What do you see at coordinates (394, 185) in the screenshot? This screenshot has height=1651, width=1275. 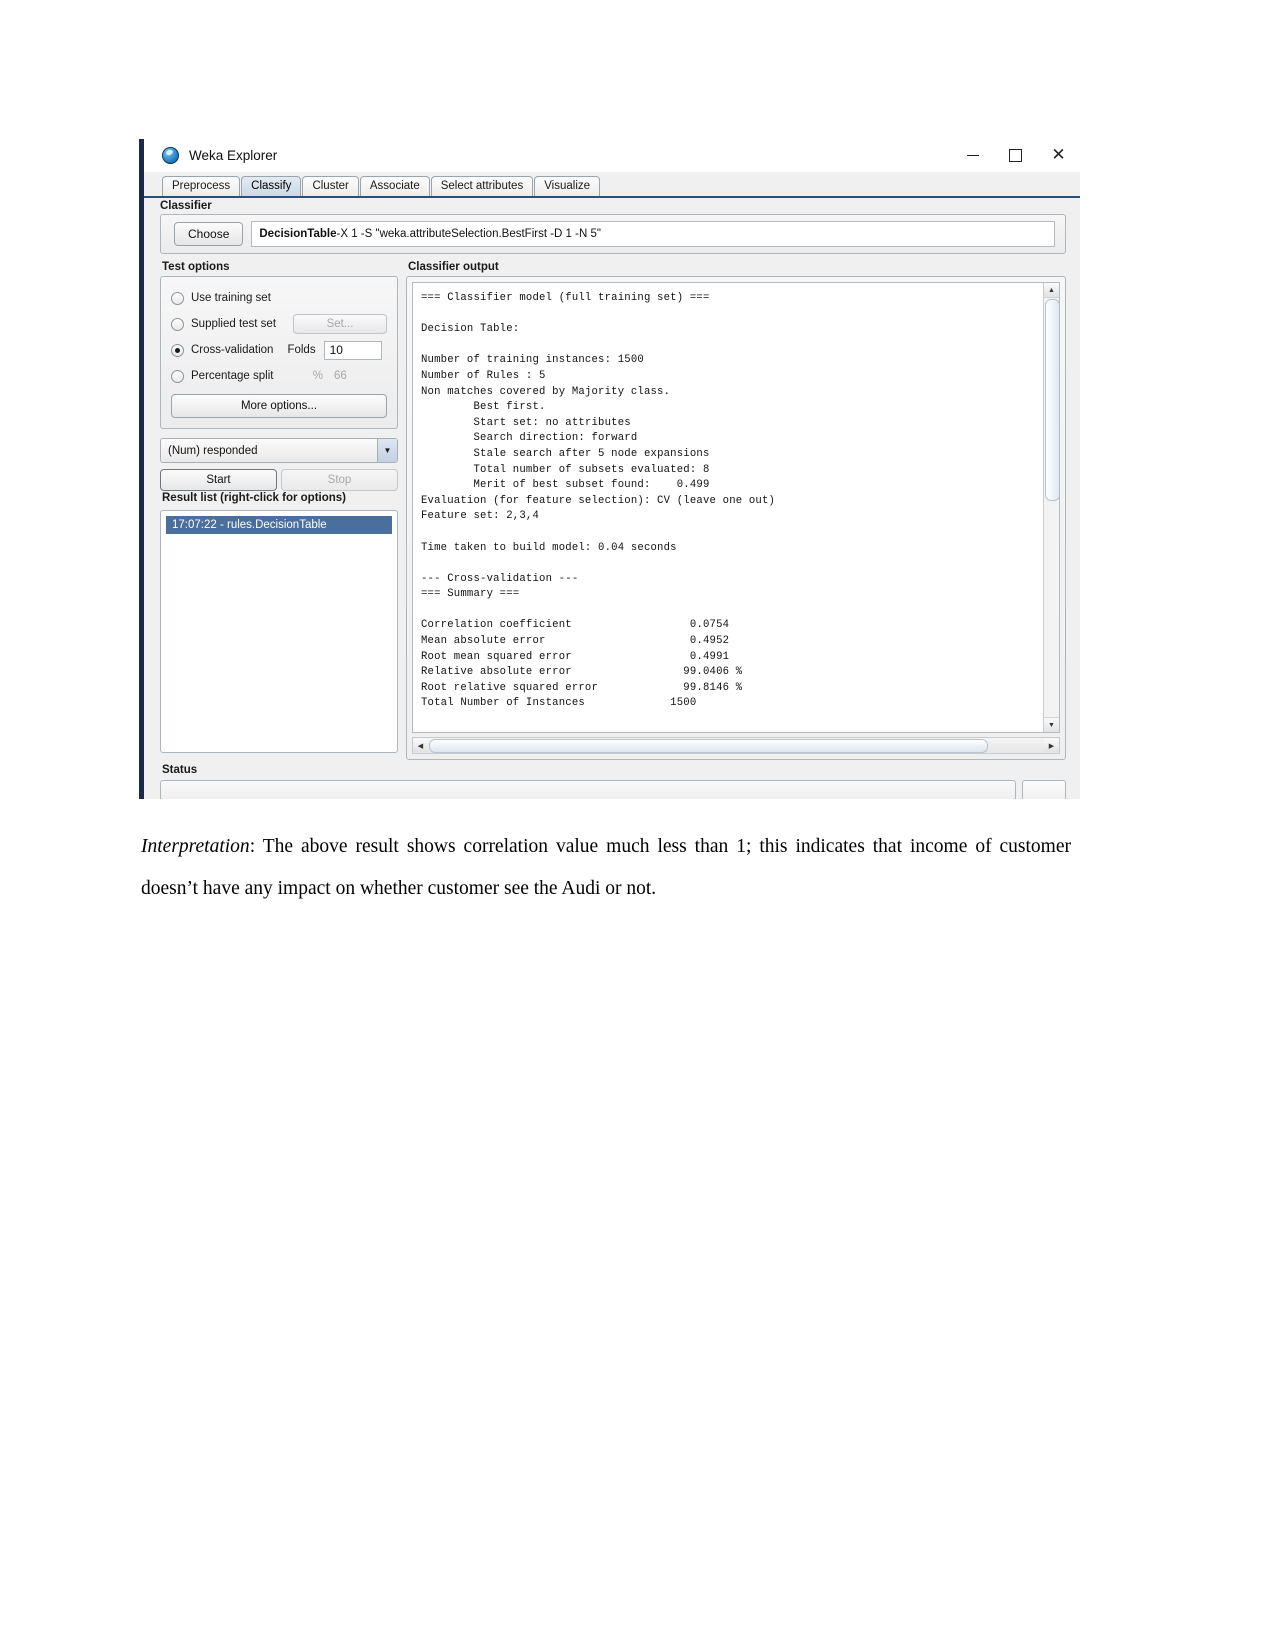 I see `tab-associate: Associate` at bounding box center [394, 185].